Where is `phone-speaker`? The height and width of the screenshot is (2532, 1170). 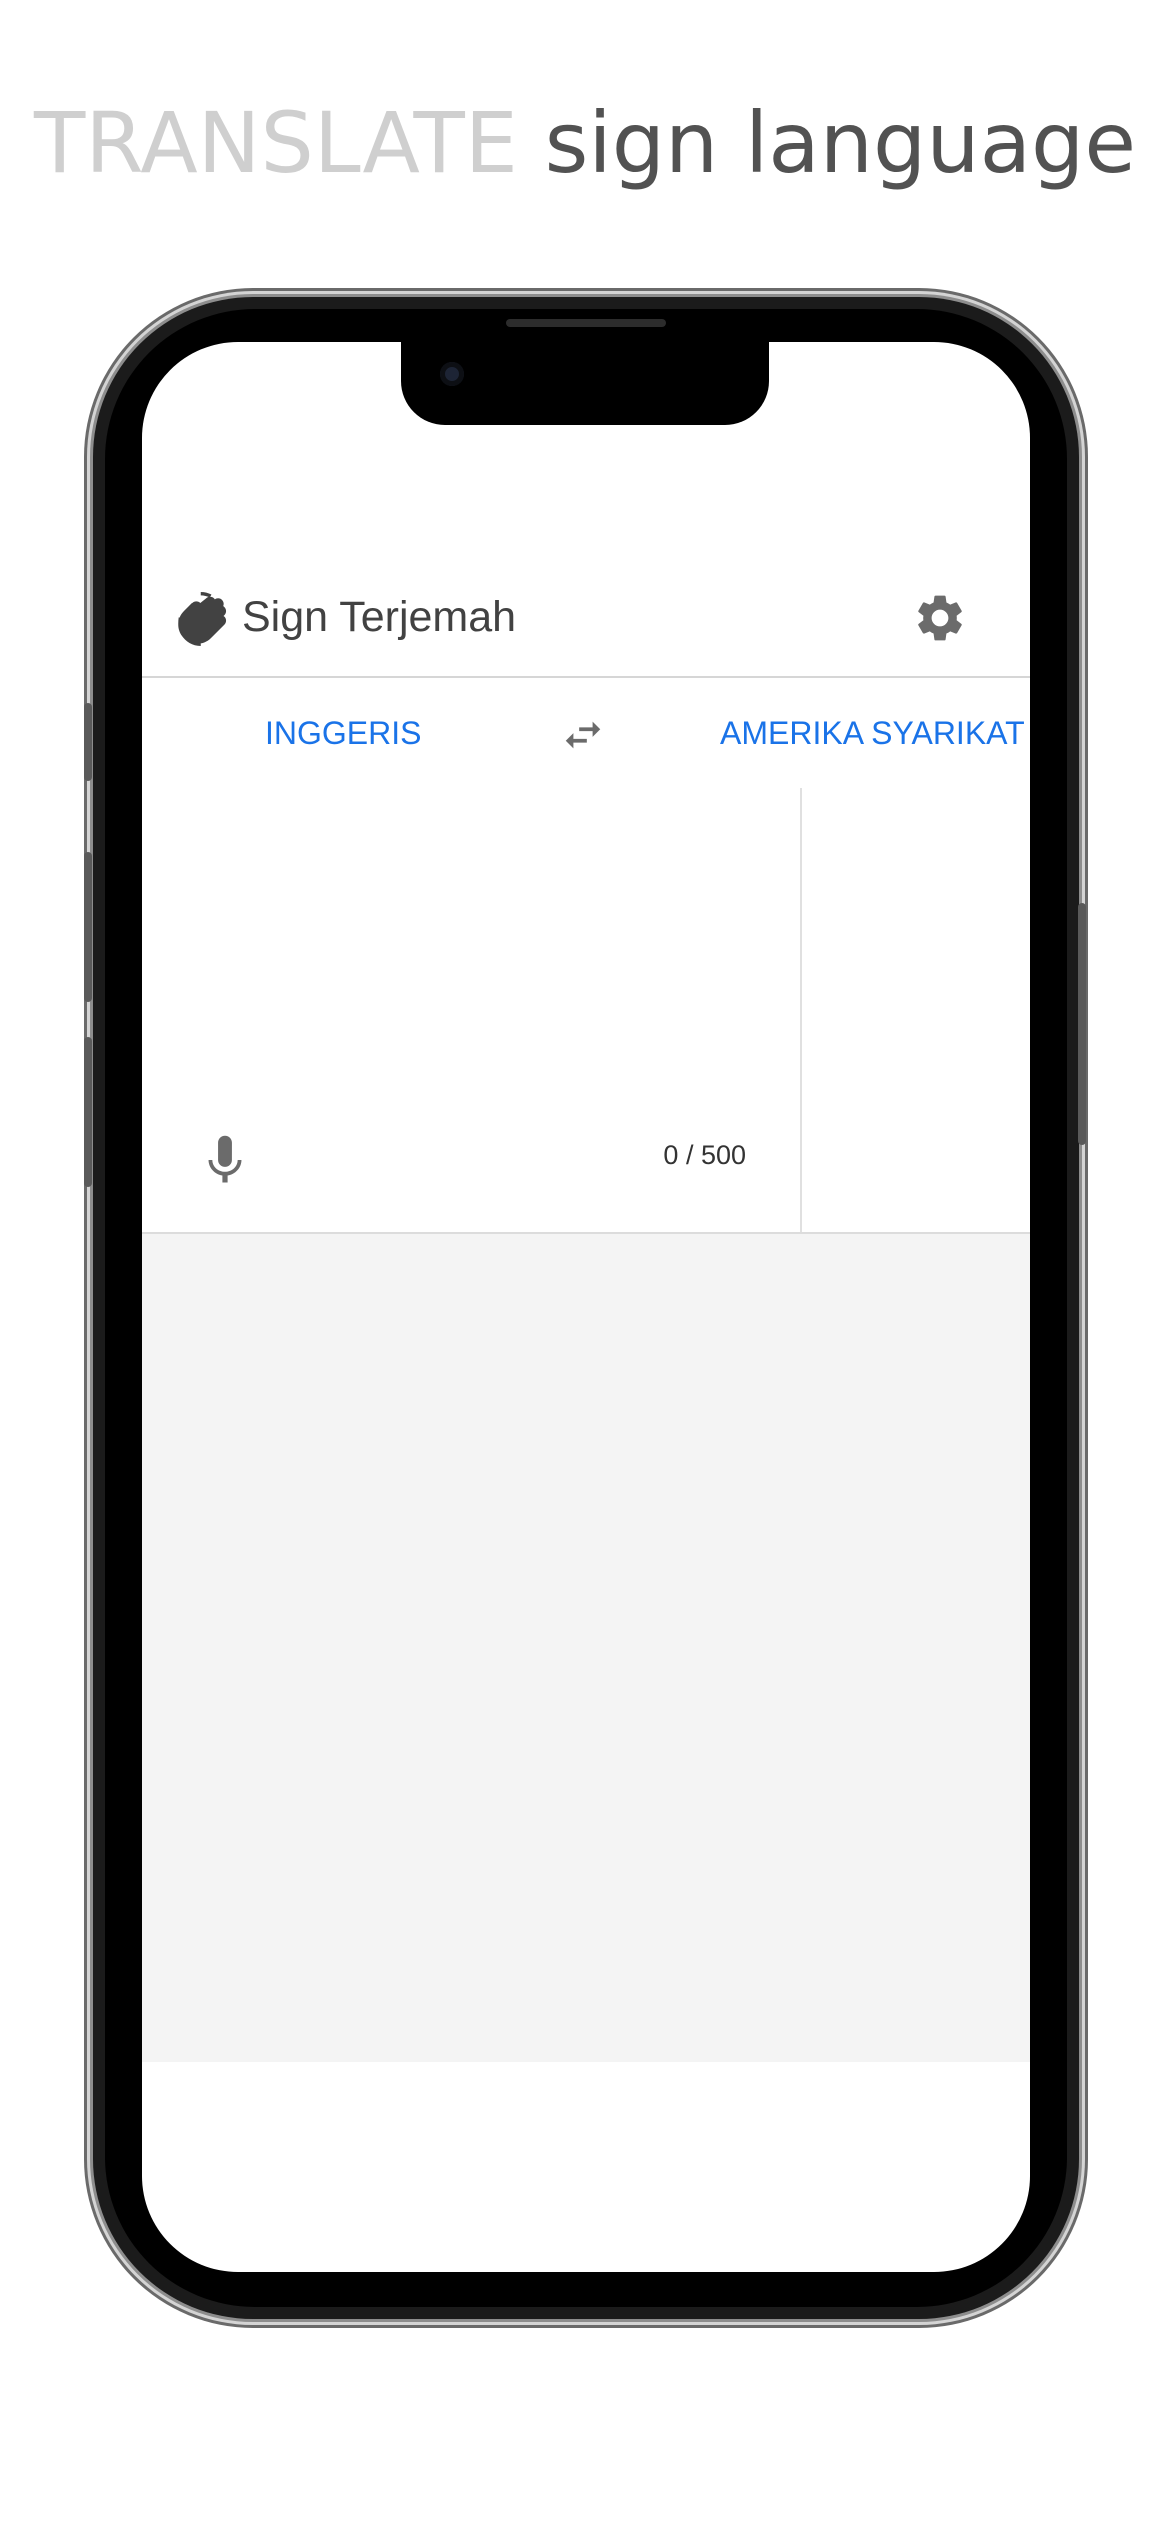 phone-speaker is located at coordinates (586, 323).